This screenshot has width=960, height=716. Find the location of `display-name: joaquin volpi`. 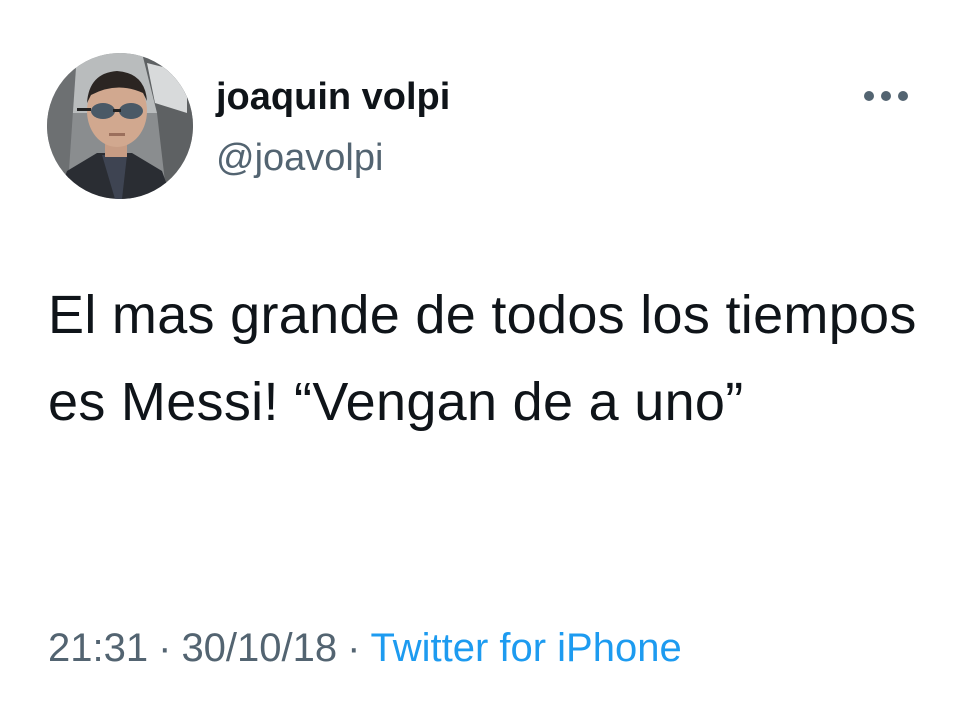

display-name: joaquin volpi is located at coordinates (333, 97).